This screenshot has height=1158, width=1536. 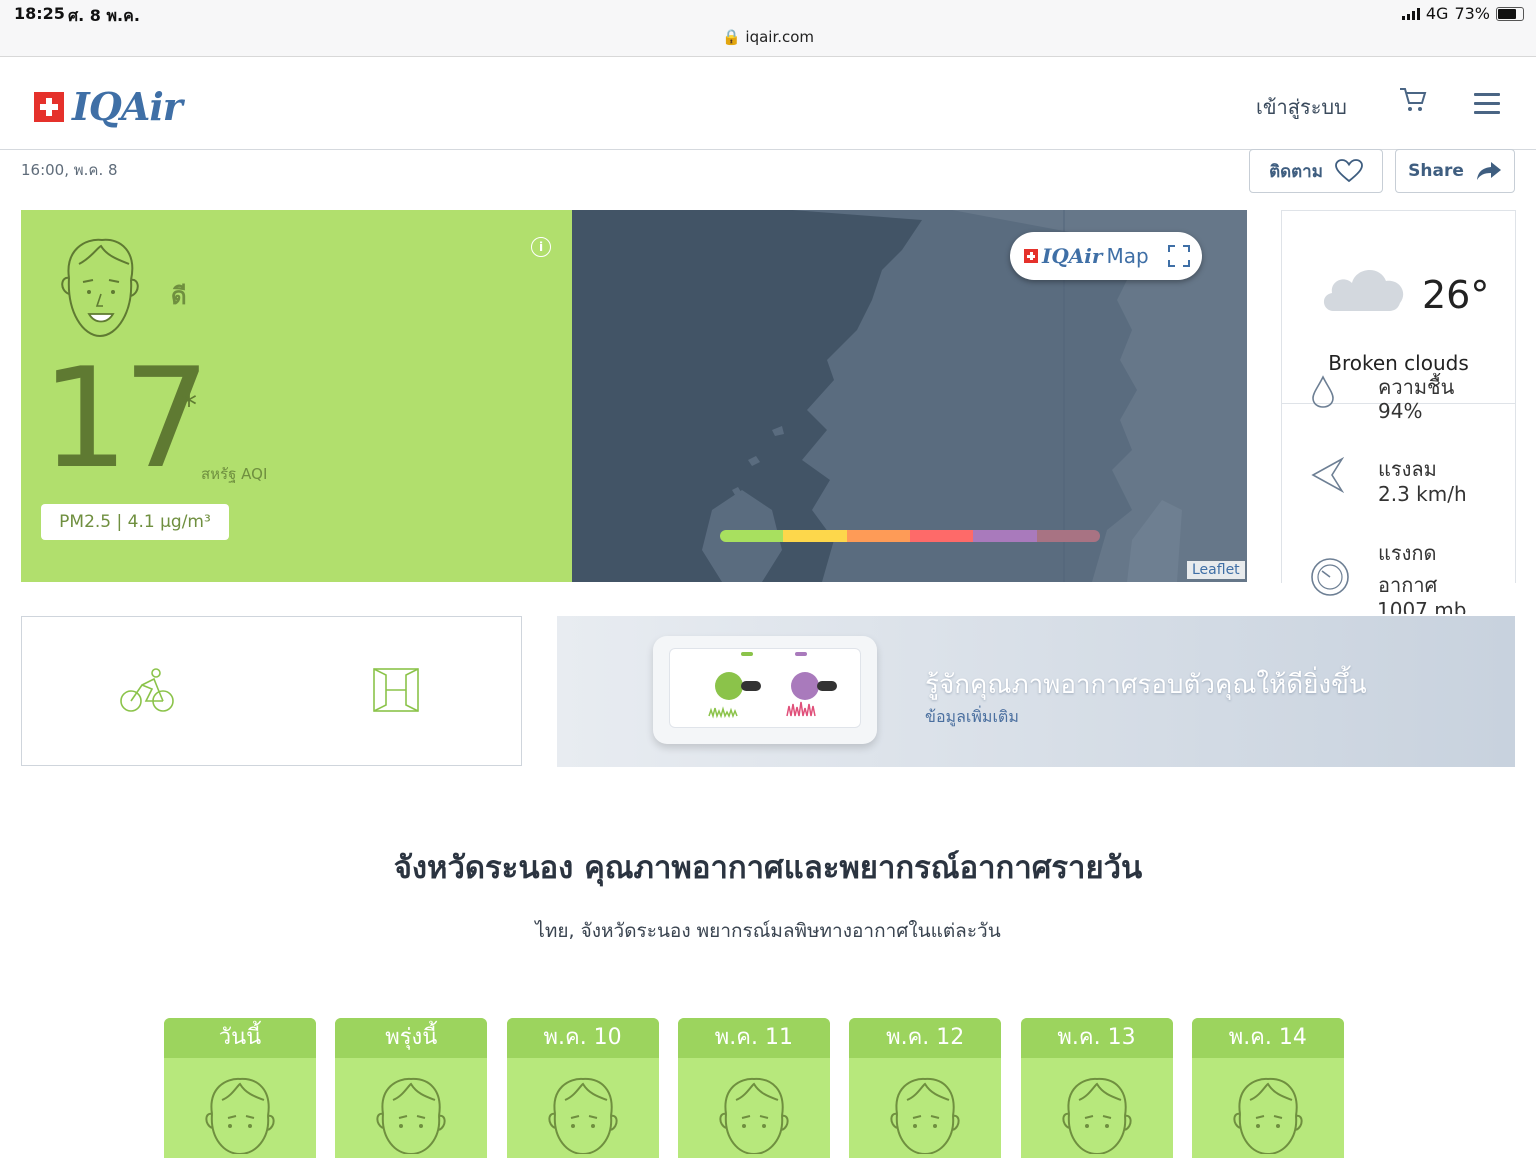 What do you see at coordinates (240, 1038) in the screenshot?
I see `forecast-day-label: วันนี้` at bounding box center [240, 1038].